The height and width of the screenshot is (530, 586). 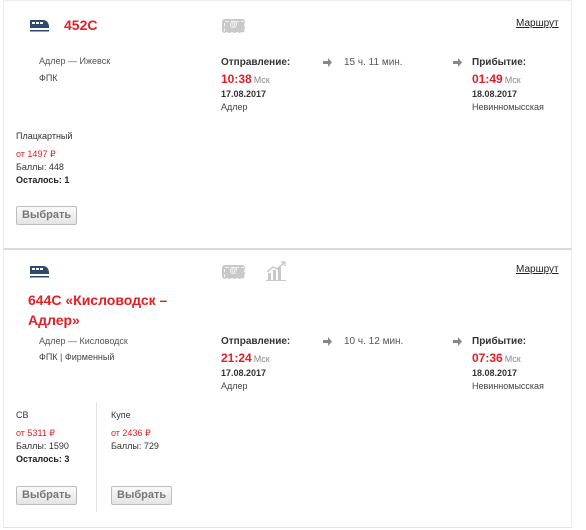 I want to click on car-price: от 2436 ₽, so click(x=131, y=433).